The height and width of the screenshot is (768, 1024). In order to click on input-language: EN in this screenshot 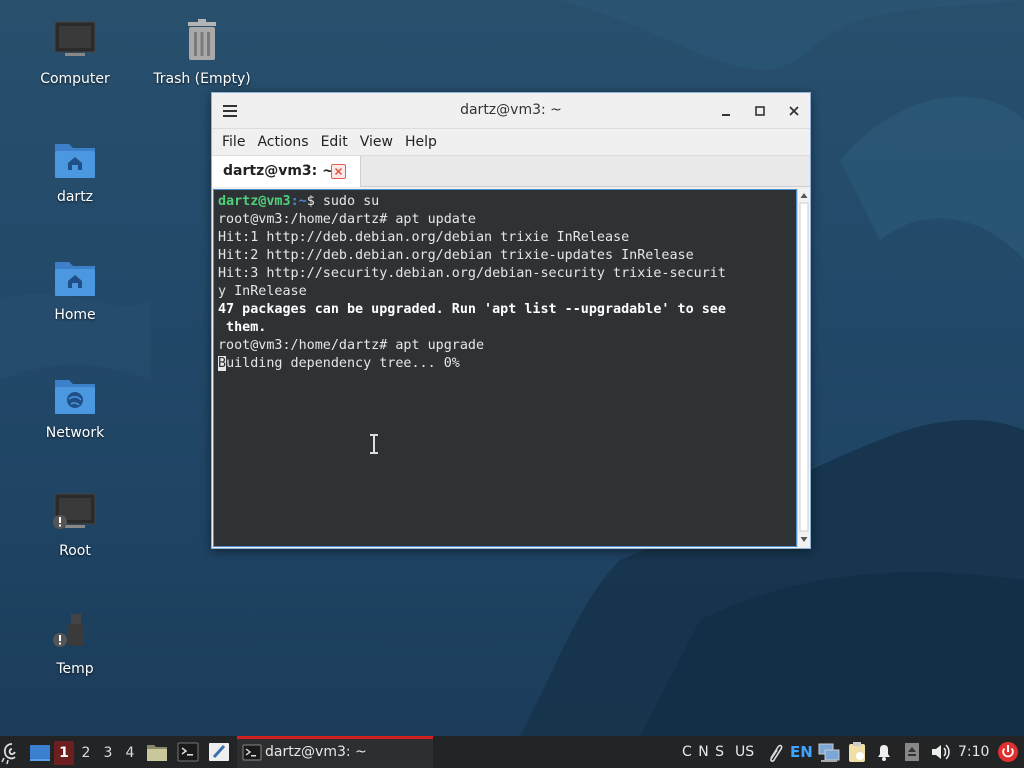, I will do `click(801, 752)`.